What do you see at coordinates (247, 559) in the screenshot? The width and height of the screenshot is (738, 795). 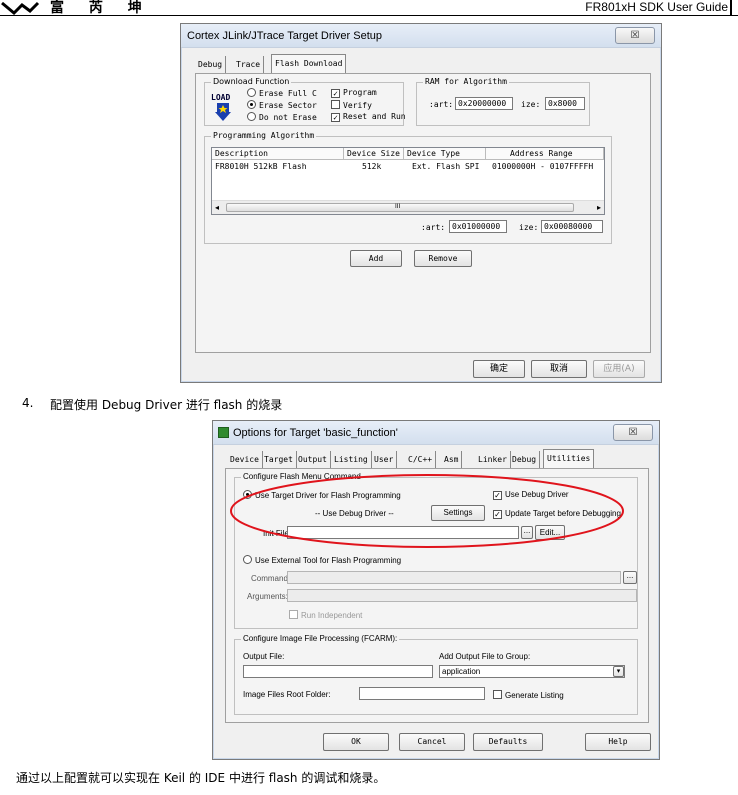 I see `radio-use-external-tool` at bounding box center [247, 559].